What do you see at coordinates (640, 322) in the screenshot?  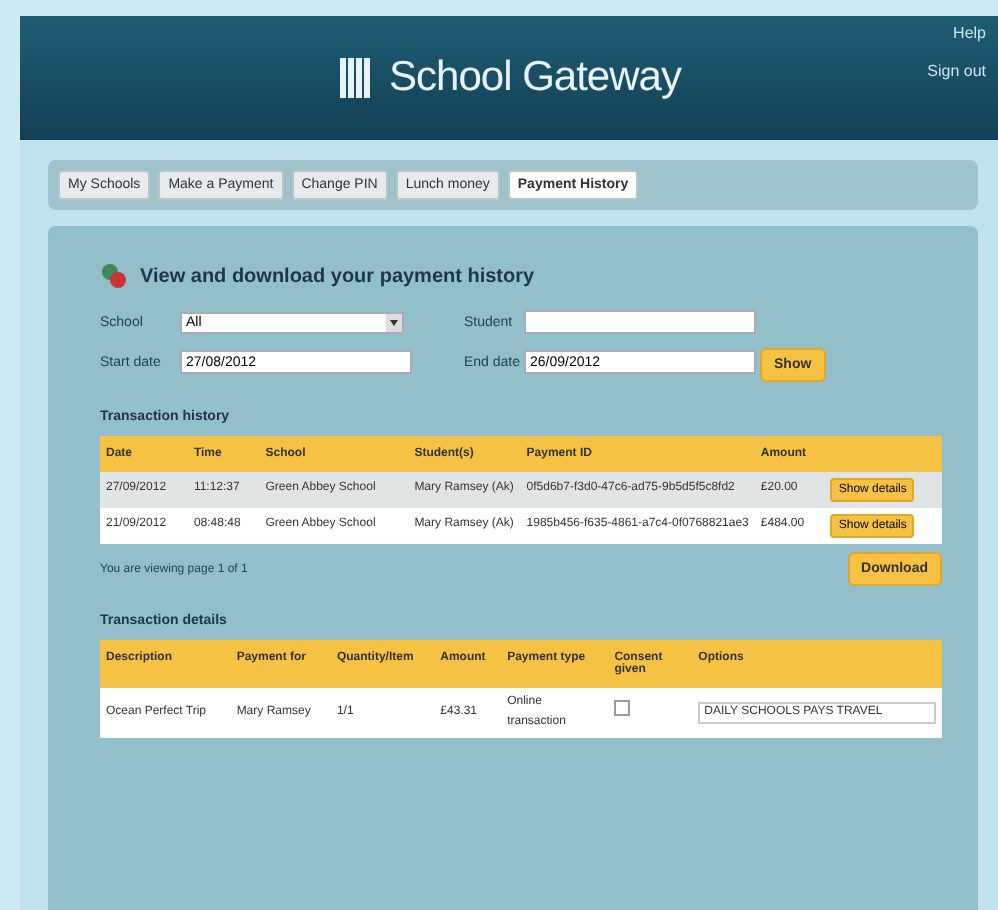 I see `student-field` at bounding box center [640, 322].